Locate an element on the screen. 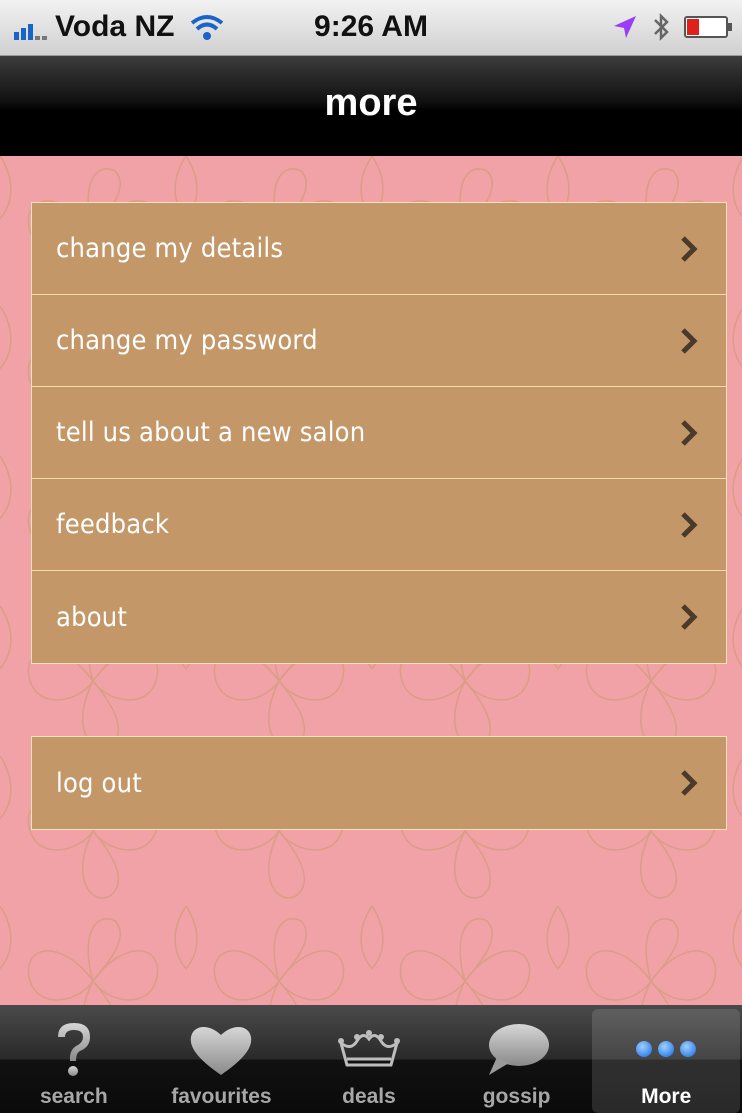 This screenshot has height=1113, width=742. navigation-bar: more is located at coordinates (371, 106).